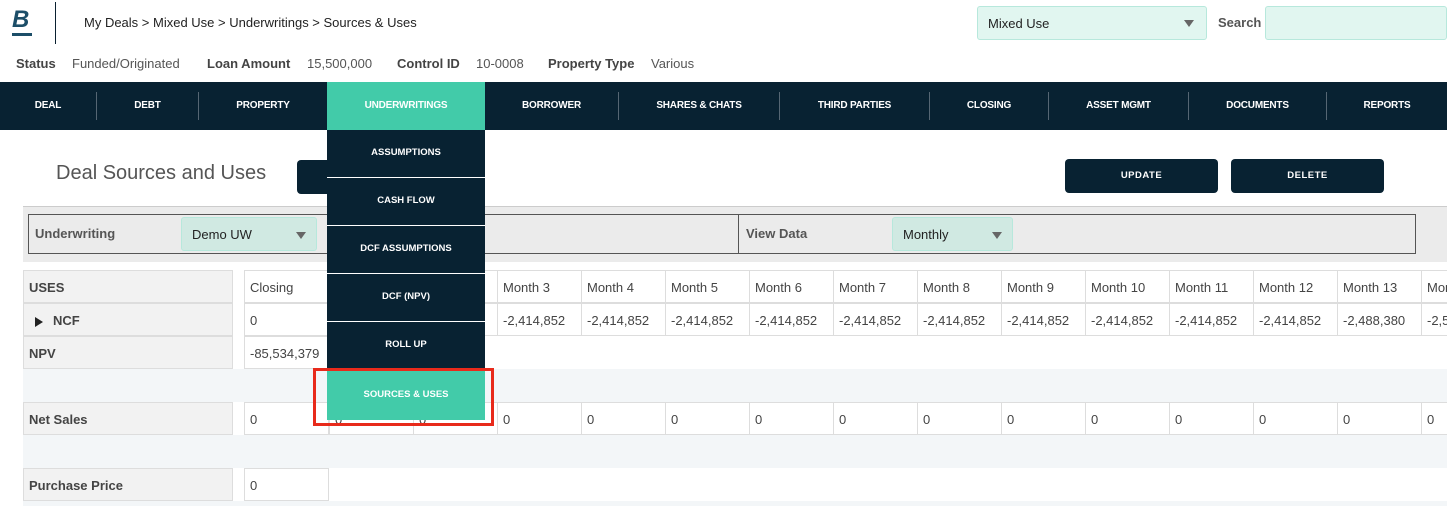 Image resolution: width=1447 pixels, height=506 pixels. I want to click on deal-select-value: Mixed Use, so click(1019, 23).